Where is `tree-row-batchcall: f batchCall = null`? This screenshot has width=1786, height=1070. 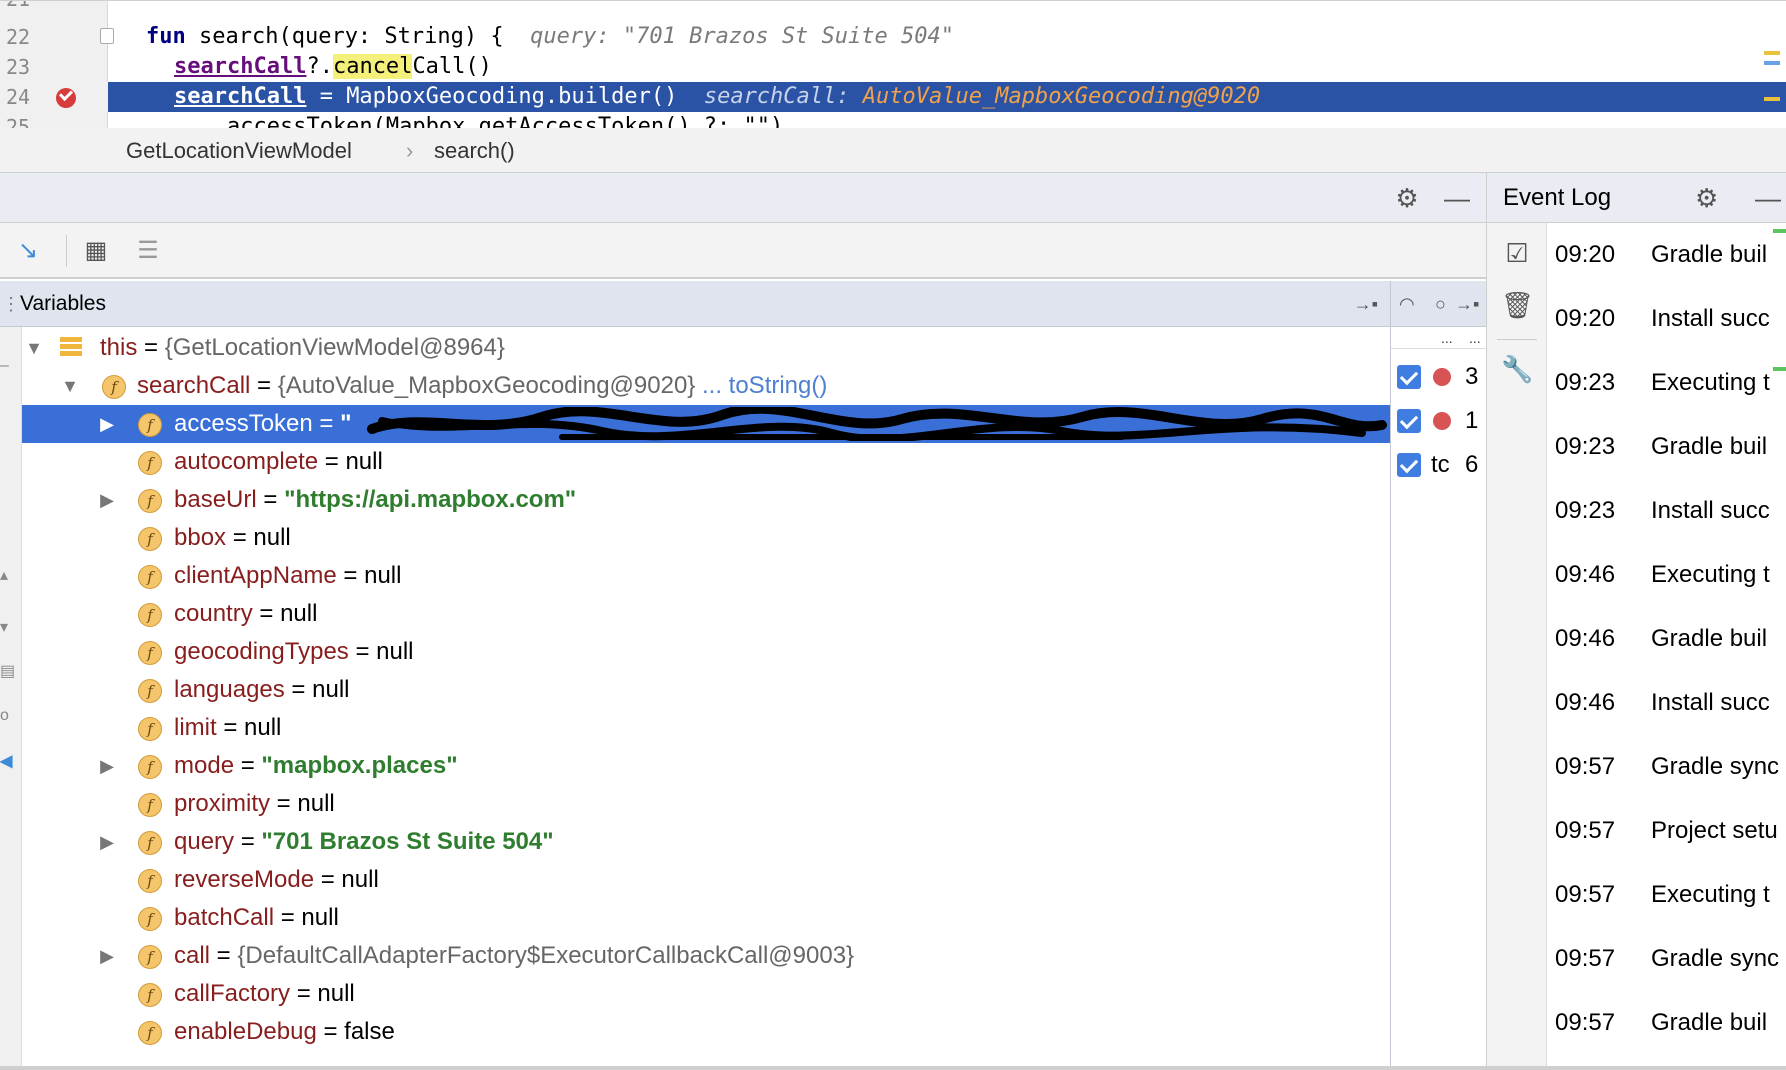 tree-row-batchcall: f batchCall = null is located at coordinates (706, 918).